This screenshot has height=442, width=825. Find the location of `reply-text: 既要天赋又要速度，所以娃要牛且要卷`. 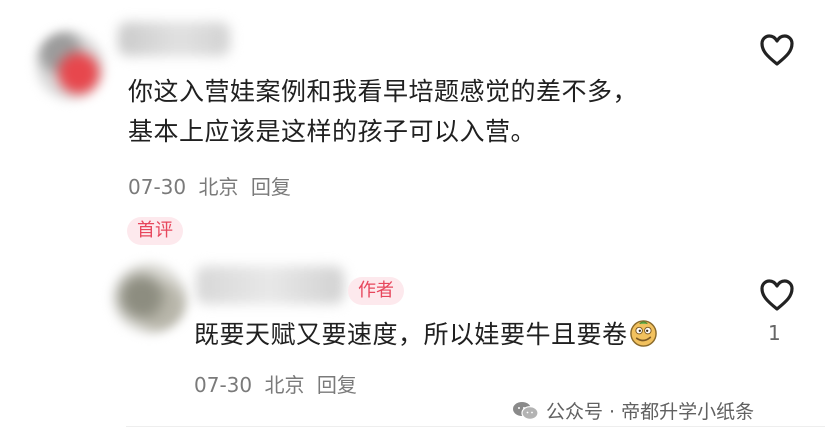

reply-text: 既要天赋又要速度，所以娃要牛且要卷 is located at coordinates (411, 334).